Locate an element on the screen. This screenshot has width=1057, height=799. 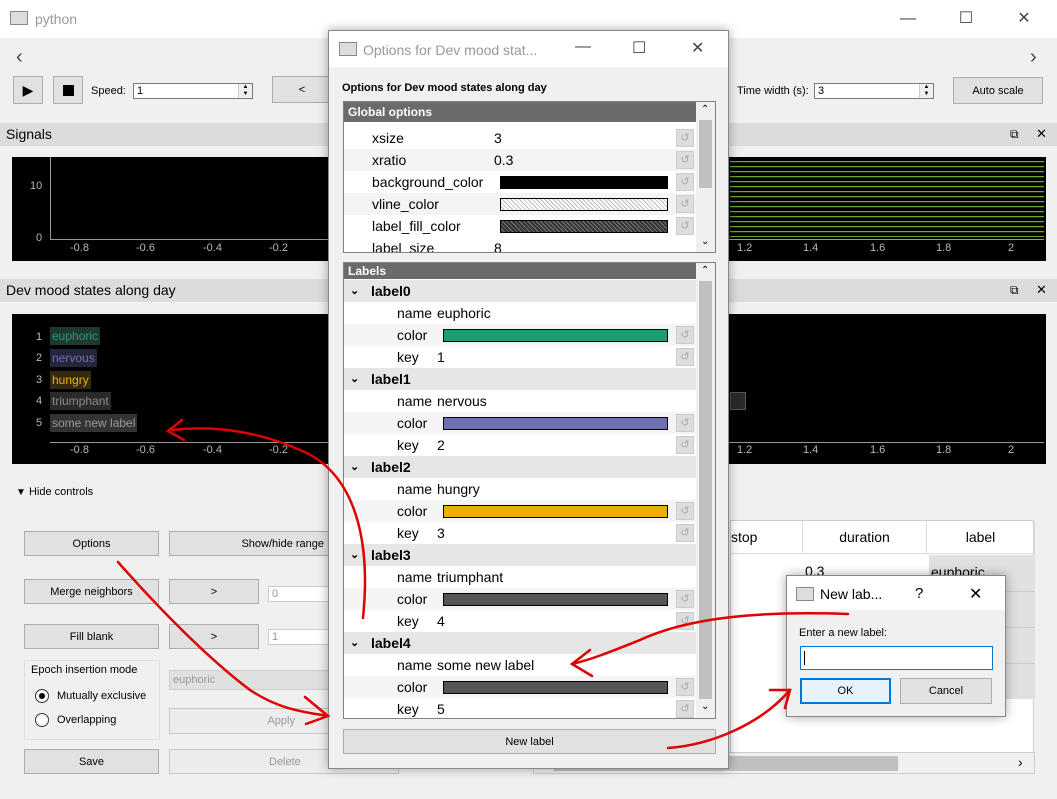
new-label-button: New label is located at coordinates (529, 741).